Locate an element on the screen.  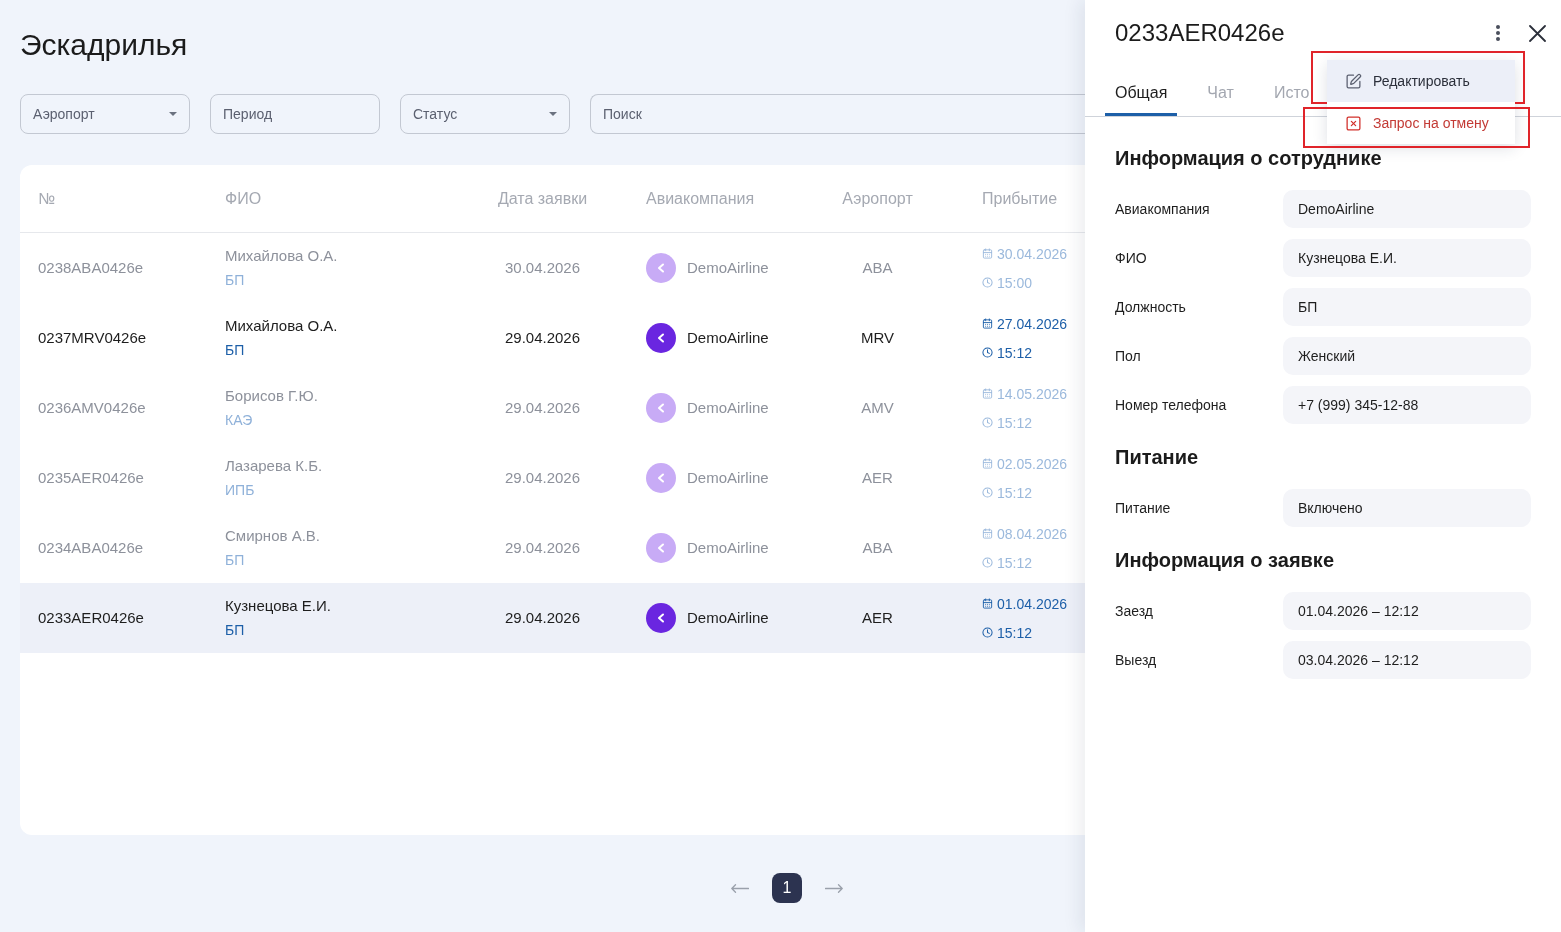
arrival-date: 02.05.2026 is located at coordinates (1032, 463).